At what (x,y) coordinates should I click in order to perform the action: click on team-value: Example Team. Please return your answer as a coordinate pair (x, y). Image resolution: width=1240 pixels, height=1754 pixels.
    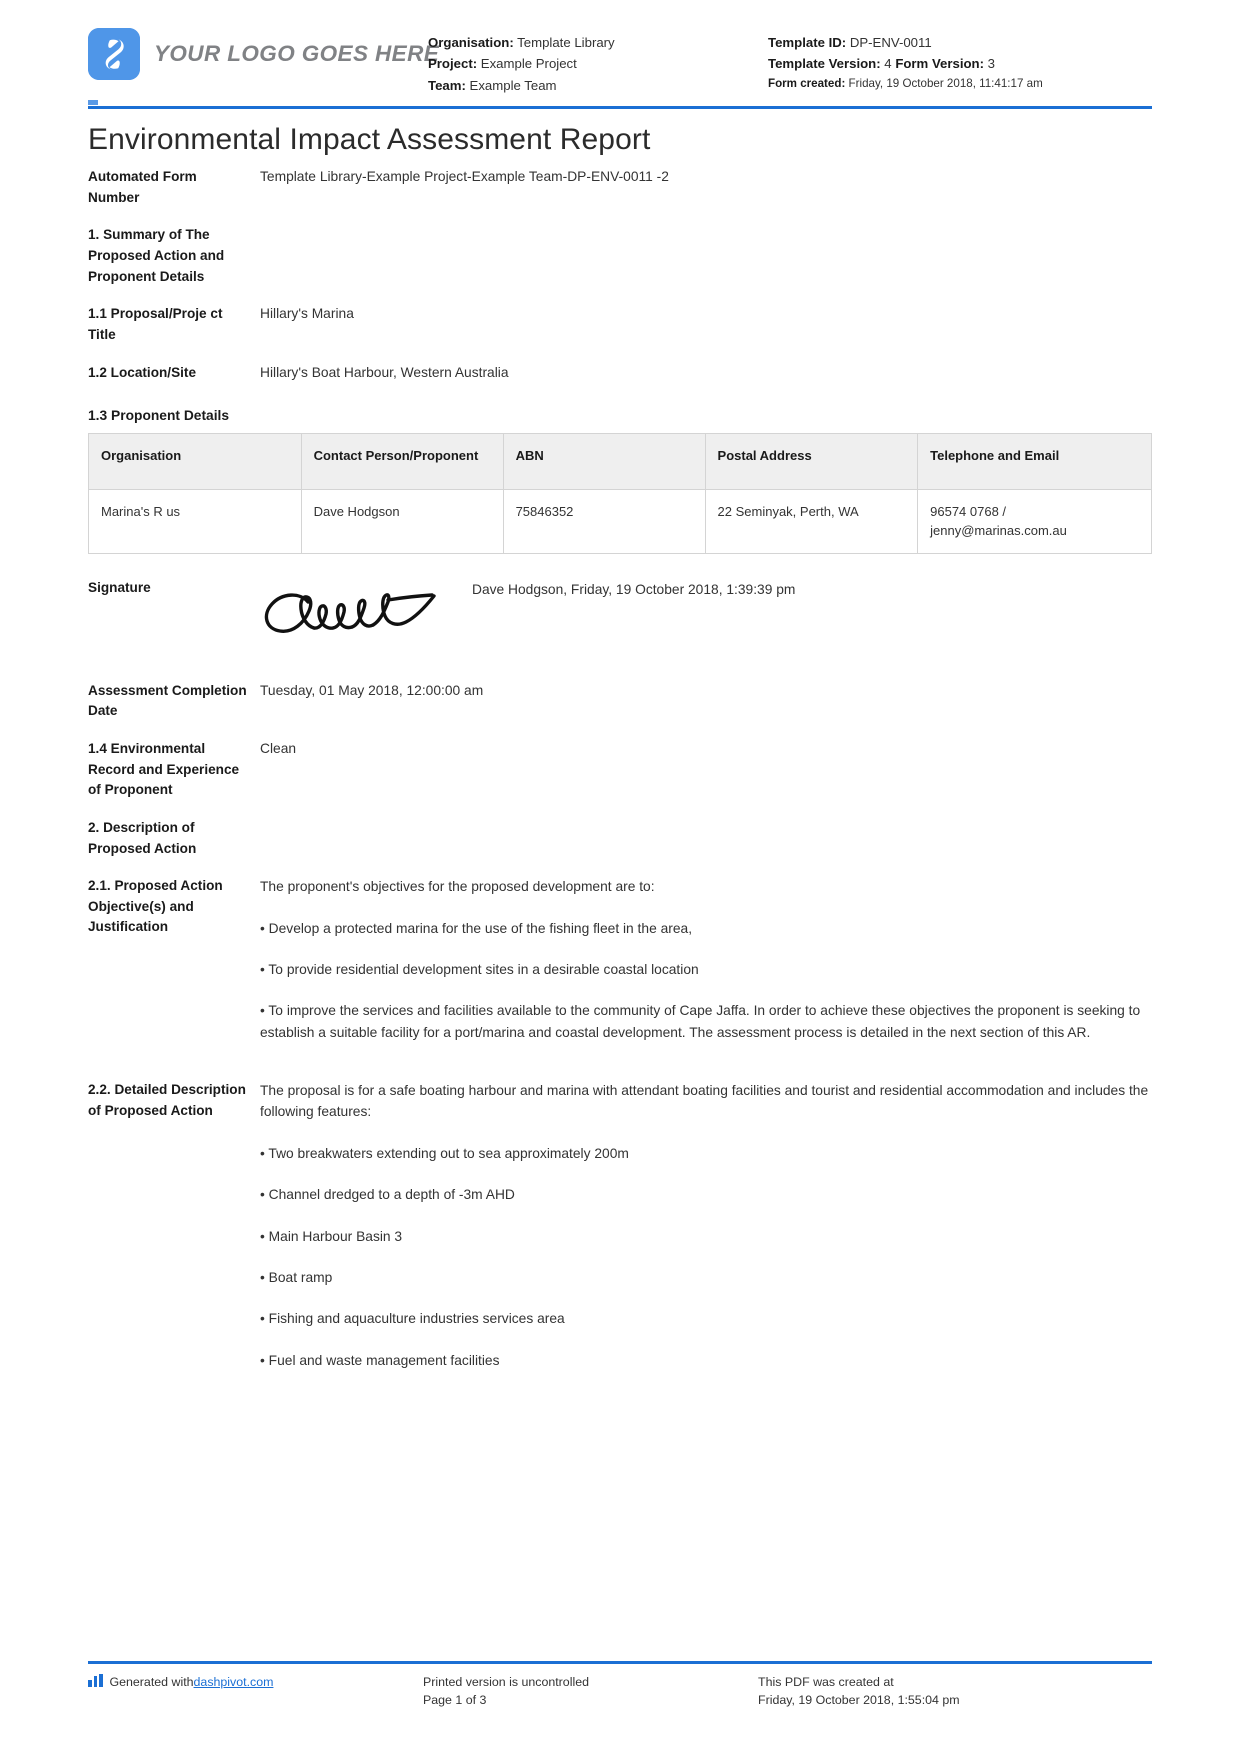
    Looking at the image, I should click on (513, 85).